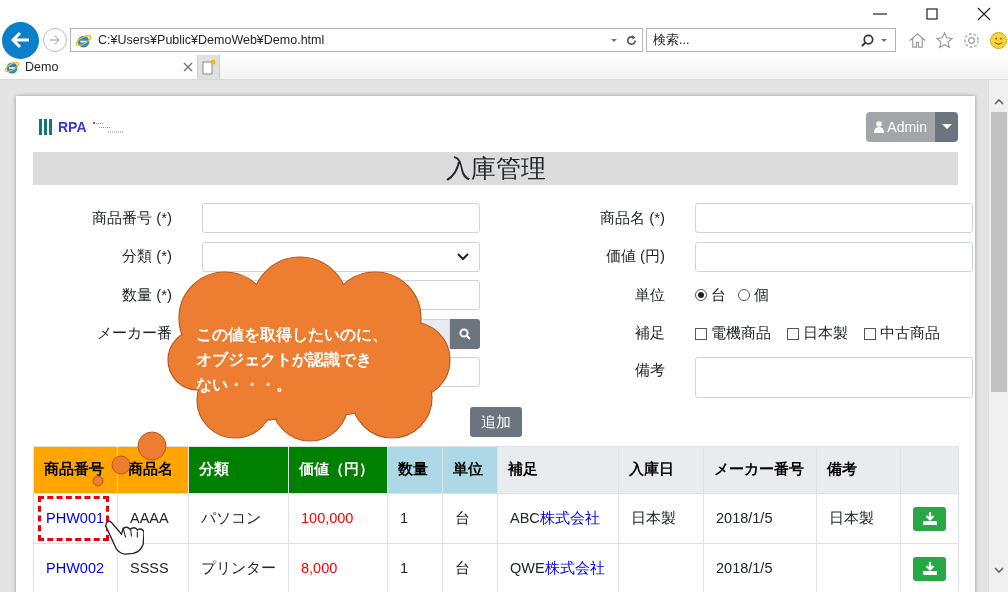  What do you see at coordinates (208, 67) in the screenshot?
I see `new-page-icon` at bounding box center [208, 67].